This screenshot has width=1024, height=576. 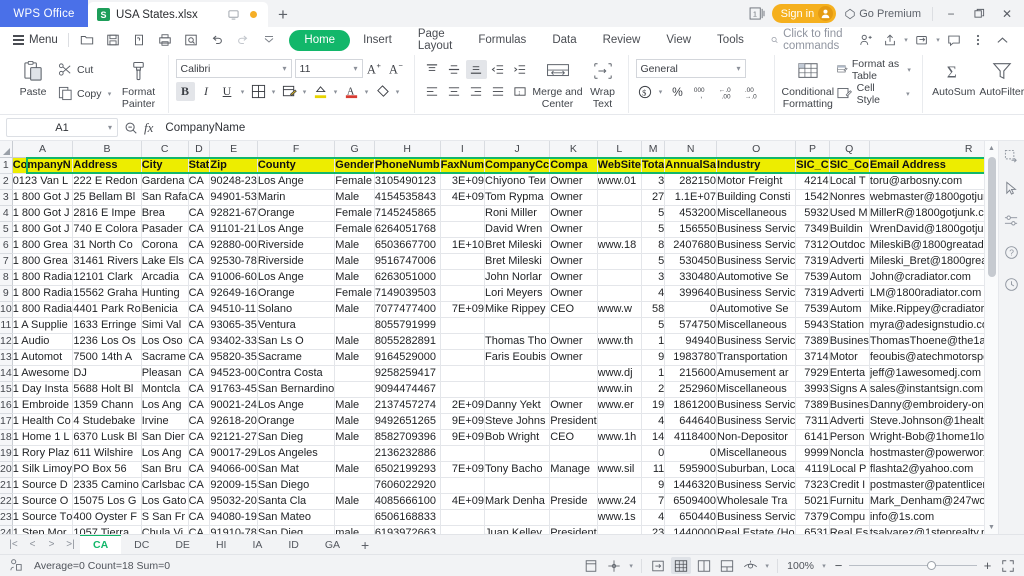 What do you see at coordinates (233, 325) in the screenshot?
I see `cell-E11: 93065-35` at bounding box center [233, 325].